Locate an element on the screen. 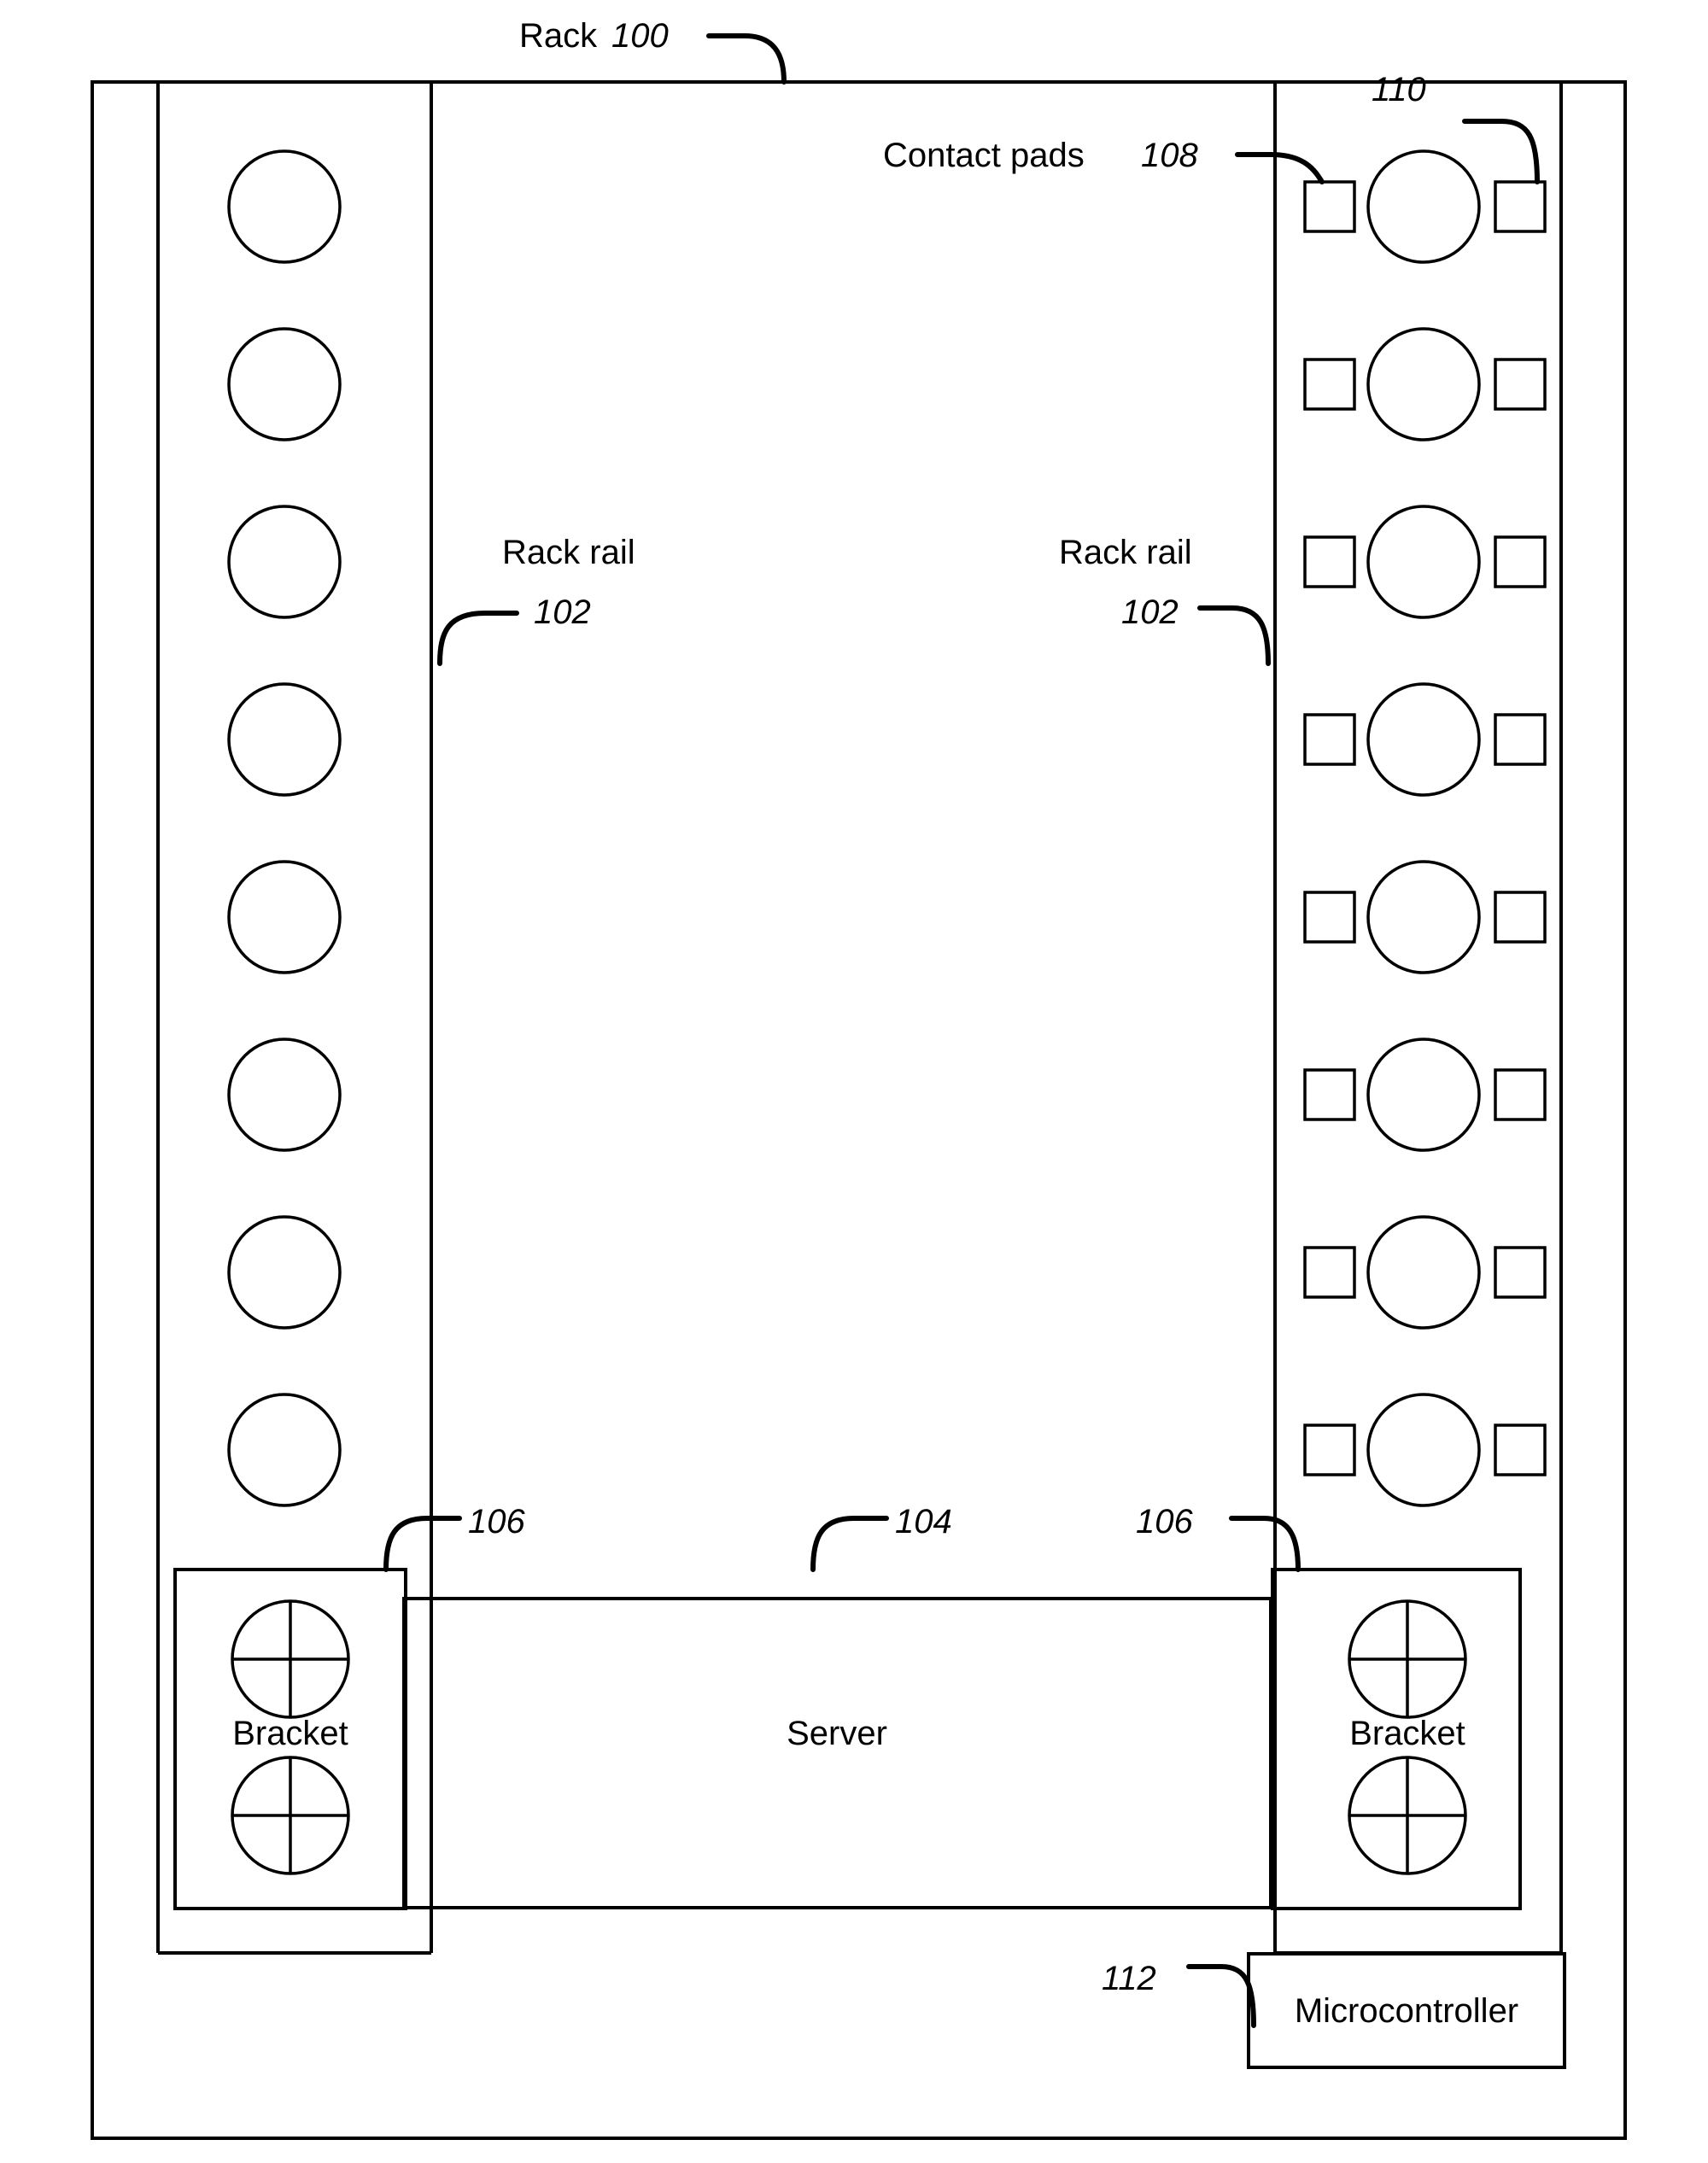 This screenshot has height=2163, width=1708. microcontroller-unit: Microcontroller is located at coordinates (1406, 2010).